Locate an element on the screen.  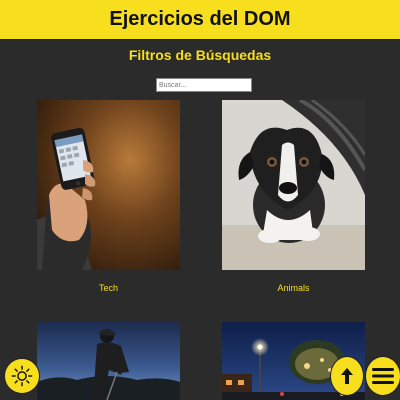
hamburger-menu-icon is located at coordinates (383, 376).